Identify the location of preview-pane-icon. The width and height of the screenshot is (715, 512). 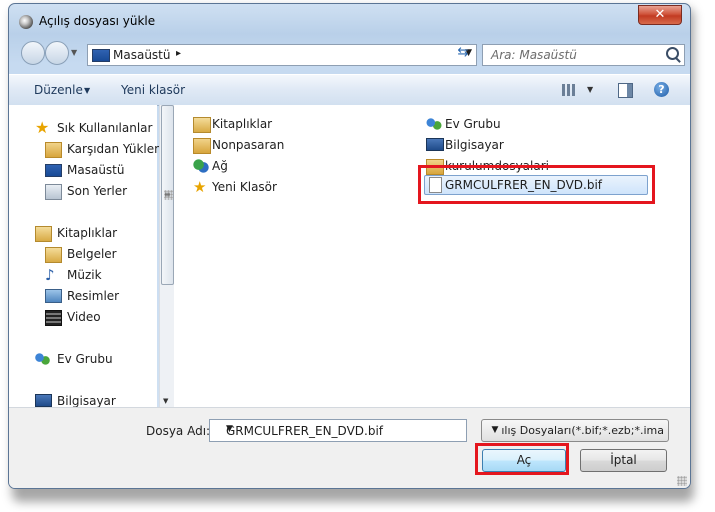
(625, 90).